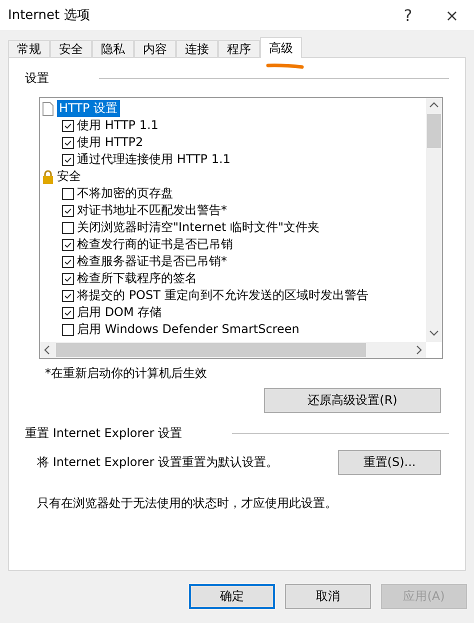  What do you see at coordinates (48, 177) in the screenshot?
I see `lock-icon` at bounding box center [48, 177].